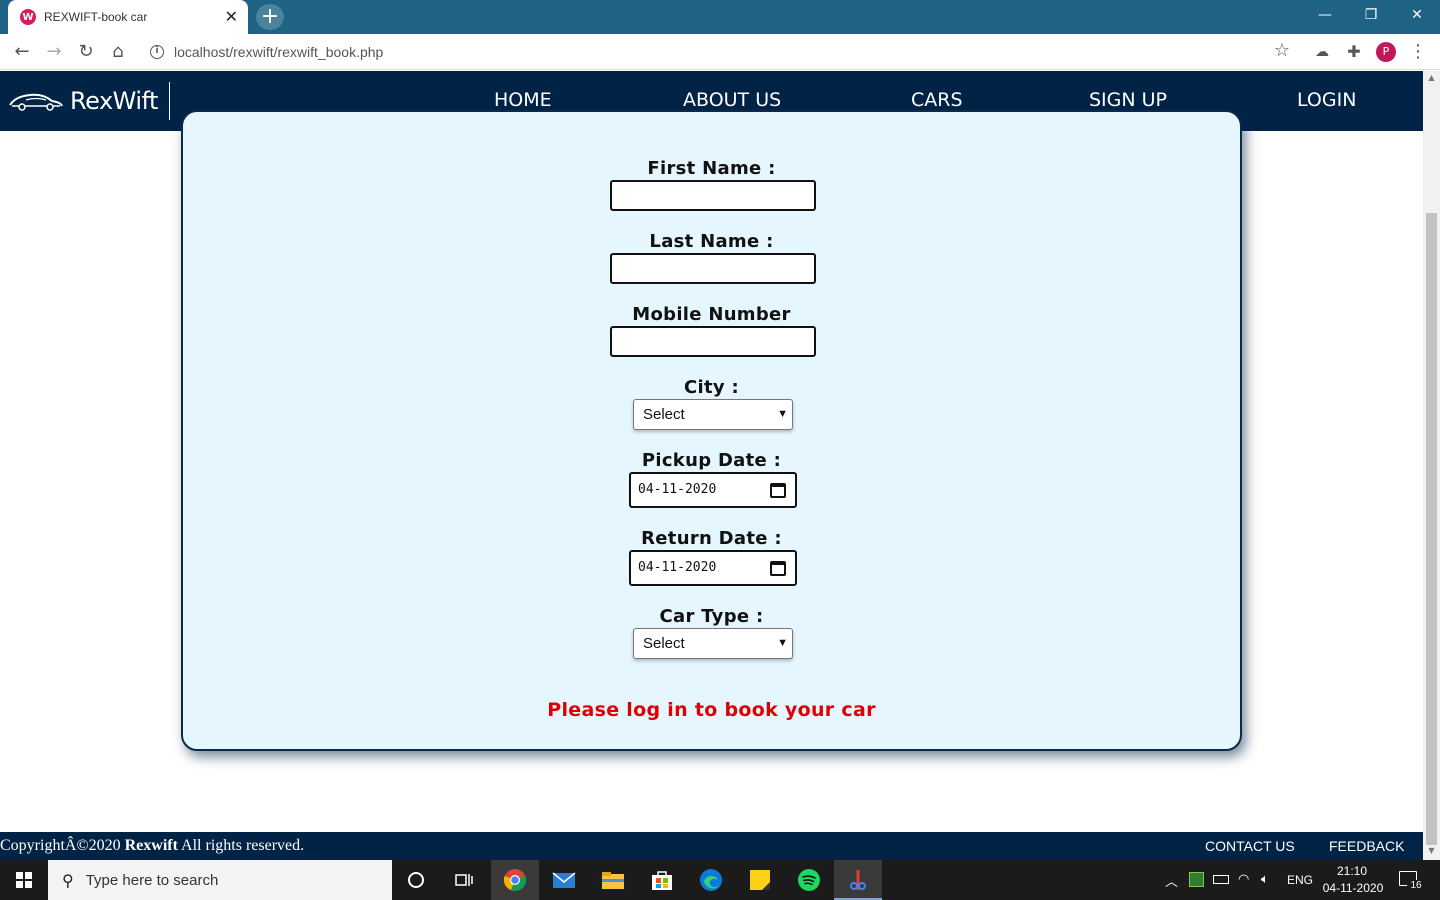 This screenshot has height=900, width=1440. I want to click on scroll-down-icon: ▼, so click(1431, 850).